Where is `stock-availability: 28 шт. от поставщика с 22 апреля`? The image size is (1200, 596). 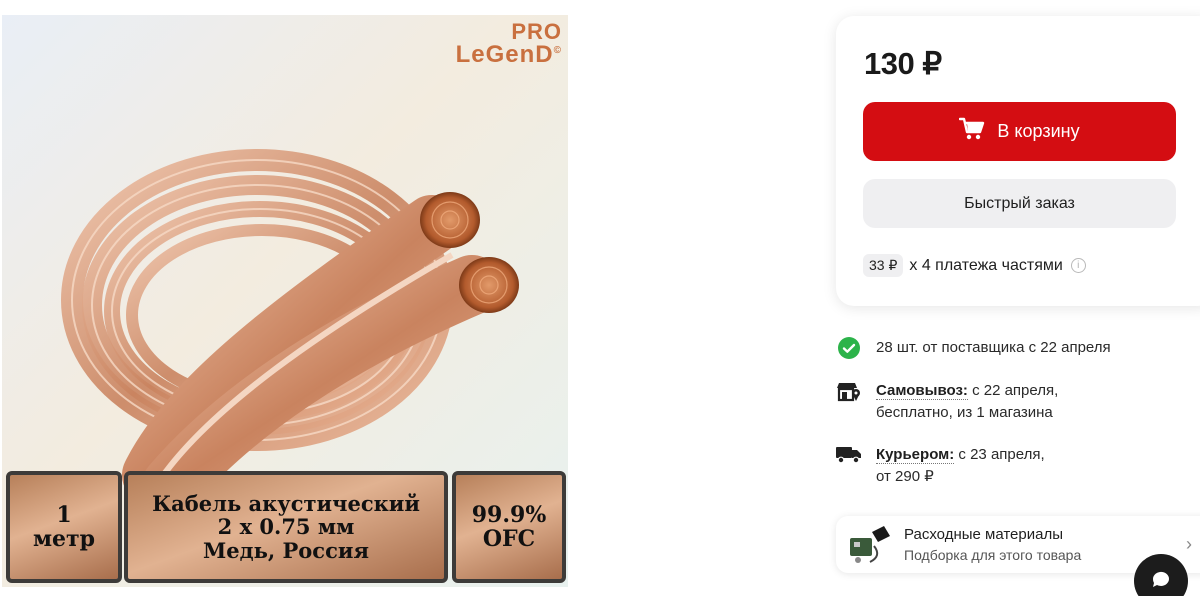
stock-availability: 28 шт. от поставщика с 22 апреля is located at coordinates (973, 348).